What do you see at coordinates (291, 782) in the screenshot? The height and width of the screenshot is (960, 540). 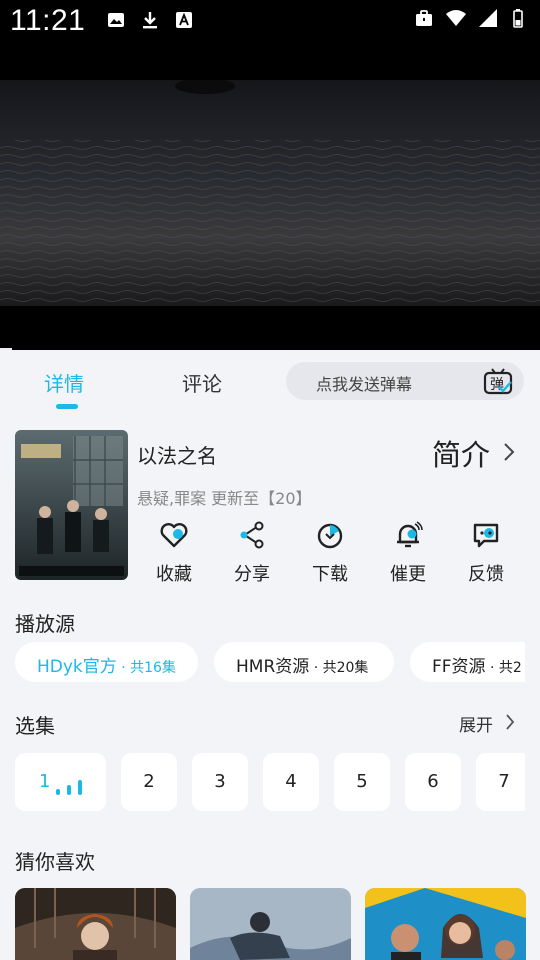 I see `episode-item: 4` at bounding box center [291, 782].